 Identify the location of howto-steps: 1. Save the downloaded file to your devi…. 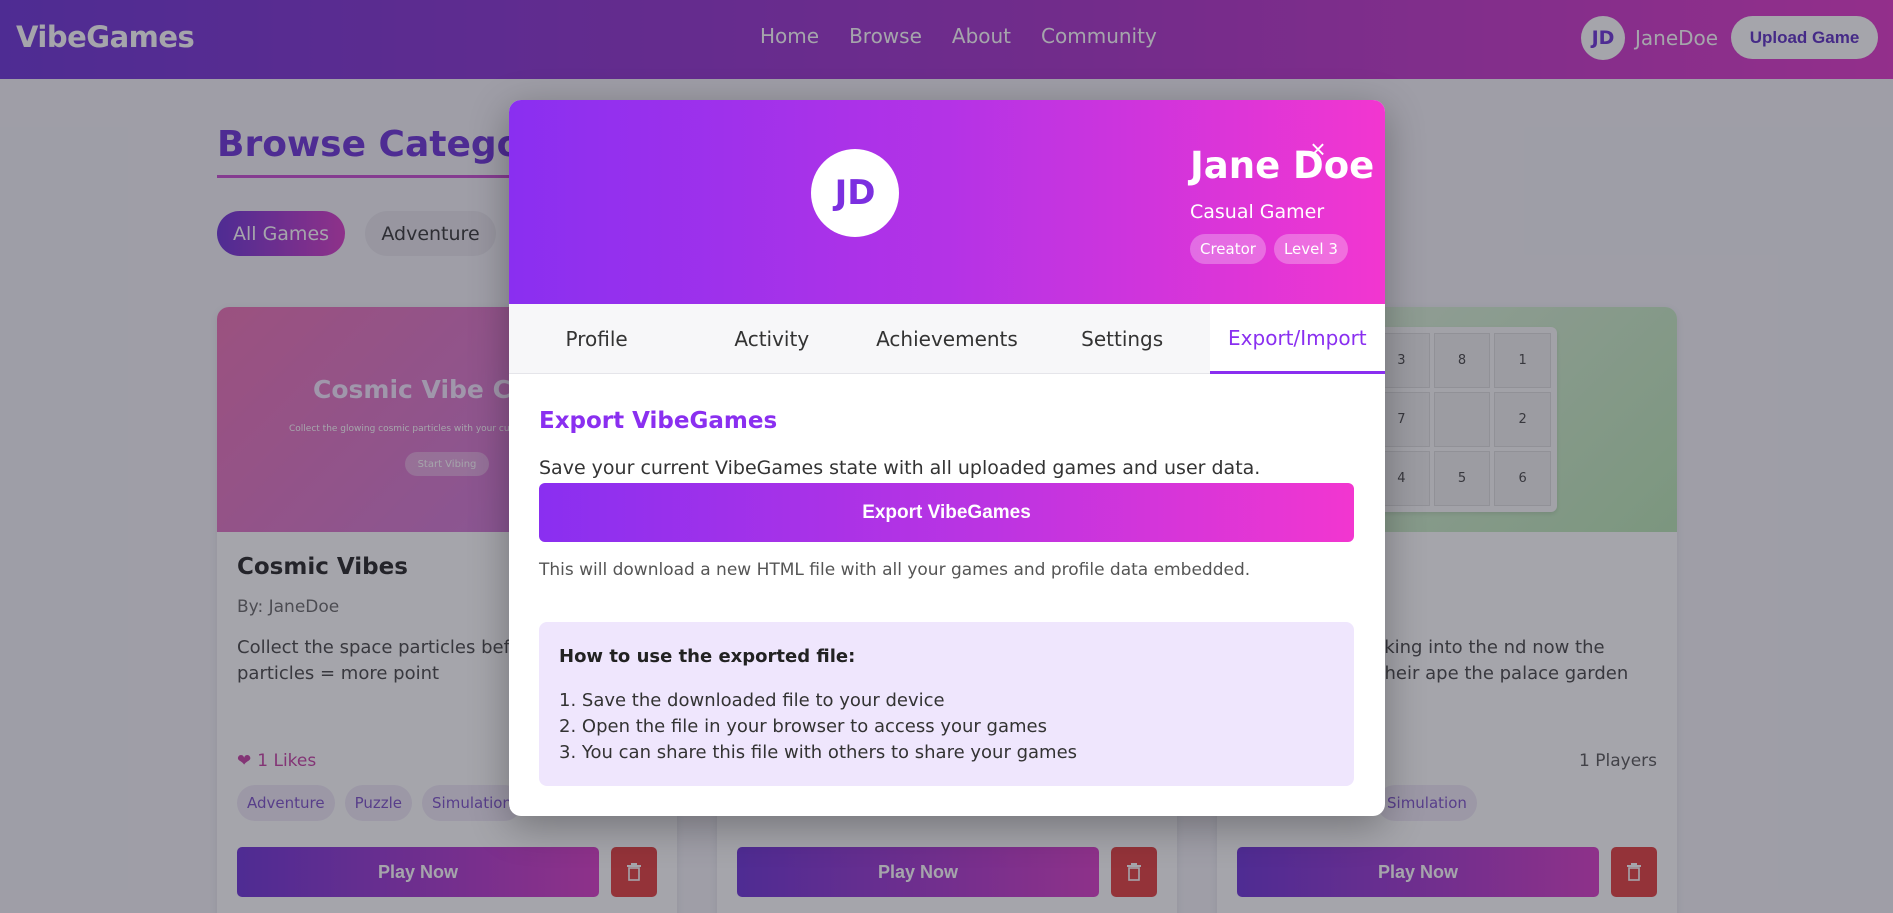
(818, 727).